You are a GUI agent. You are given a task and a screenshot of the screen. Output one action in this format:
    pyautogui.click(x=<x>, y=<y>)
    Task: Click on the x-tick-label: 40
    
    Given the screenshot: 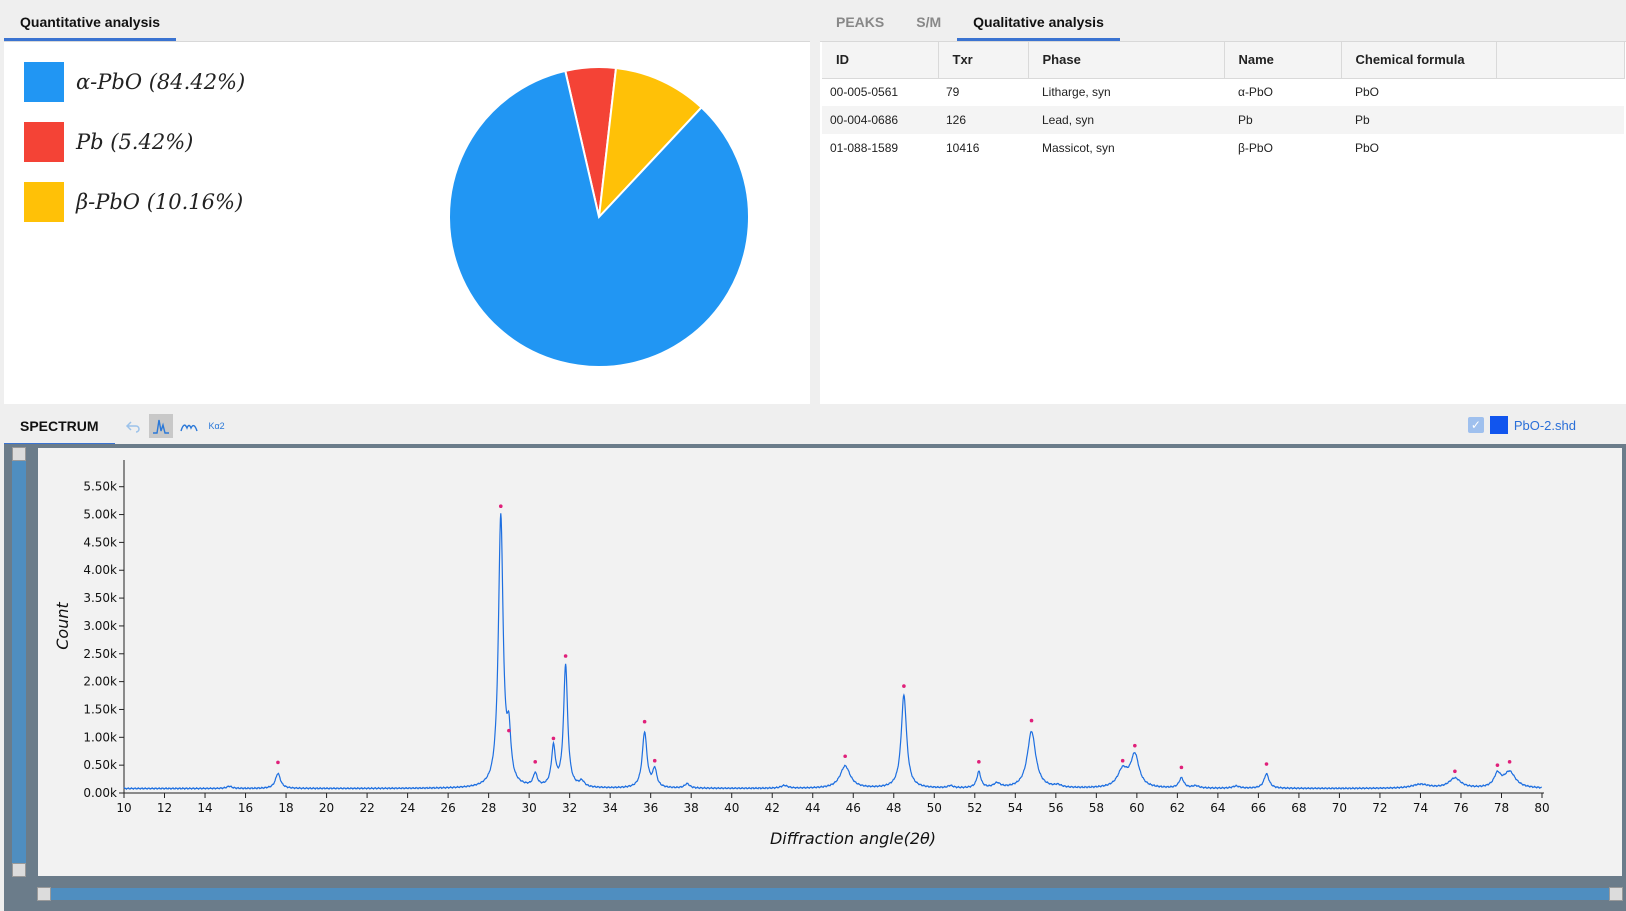 What is the action you would take?
    pyautogui.click(x=731, y=808)
    